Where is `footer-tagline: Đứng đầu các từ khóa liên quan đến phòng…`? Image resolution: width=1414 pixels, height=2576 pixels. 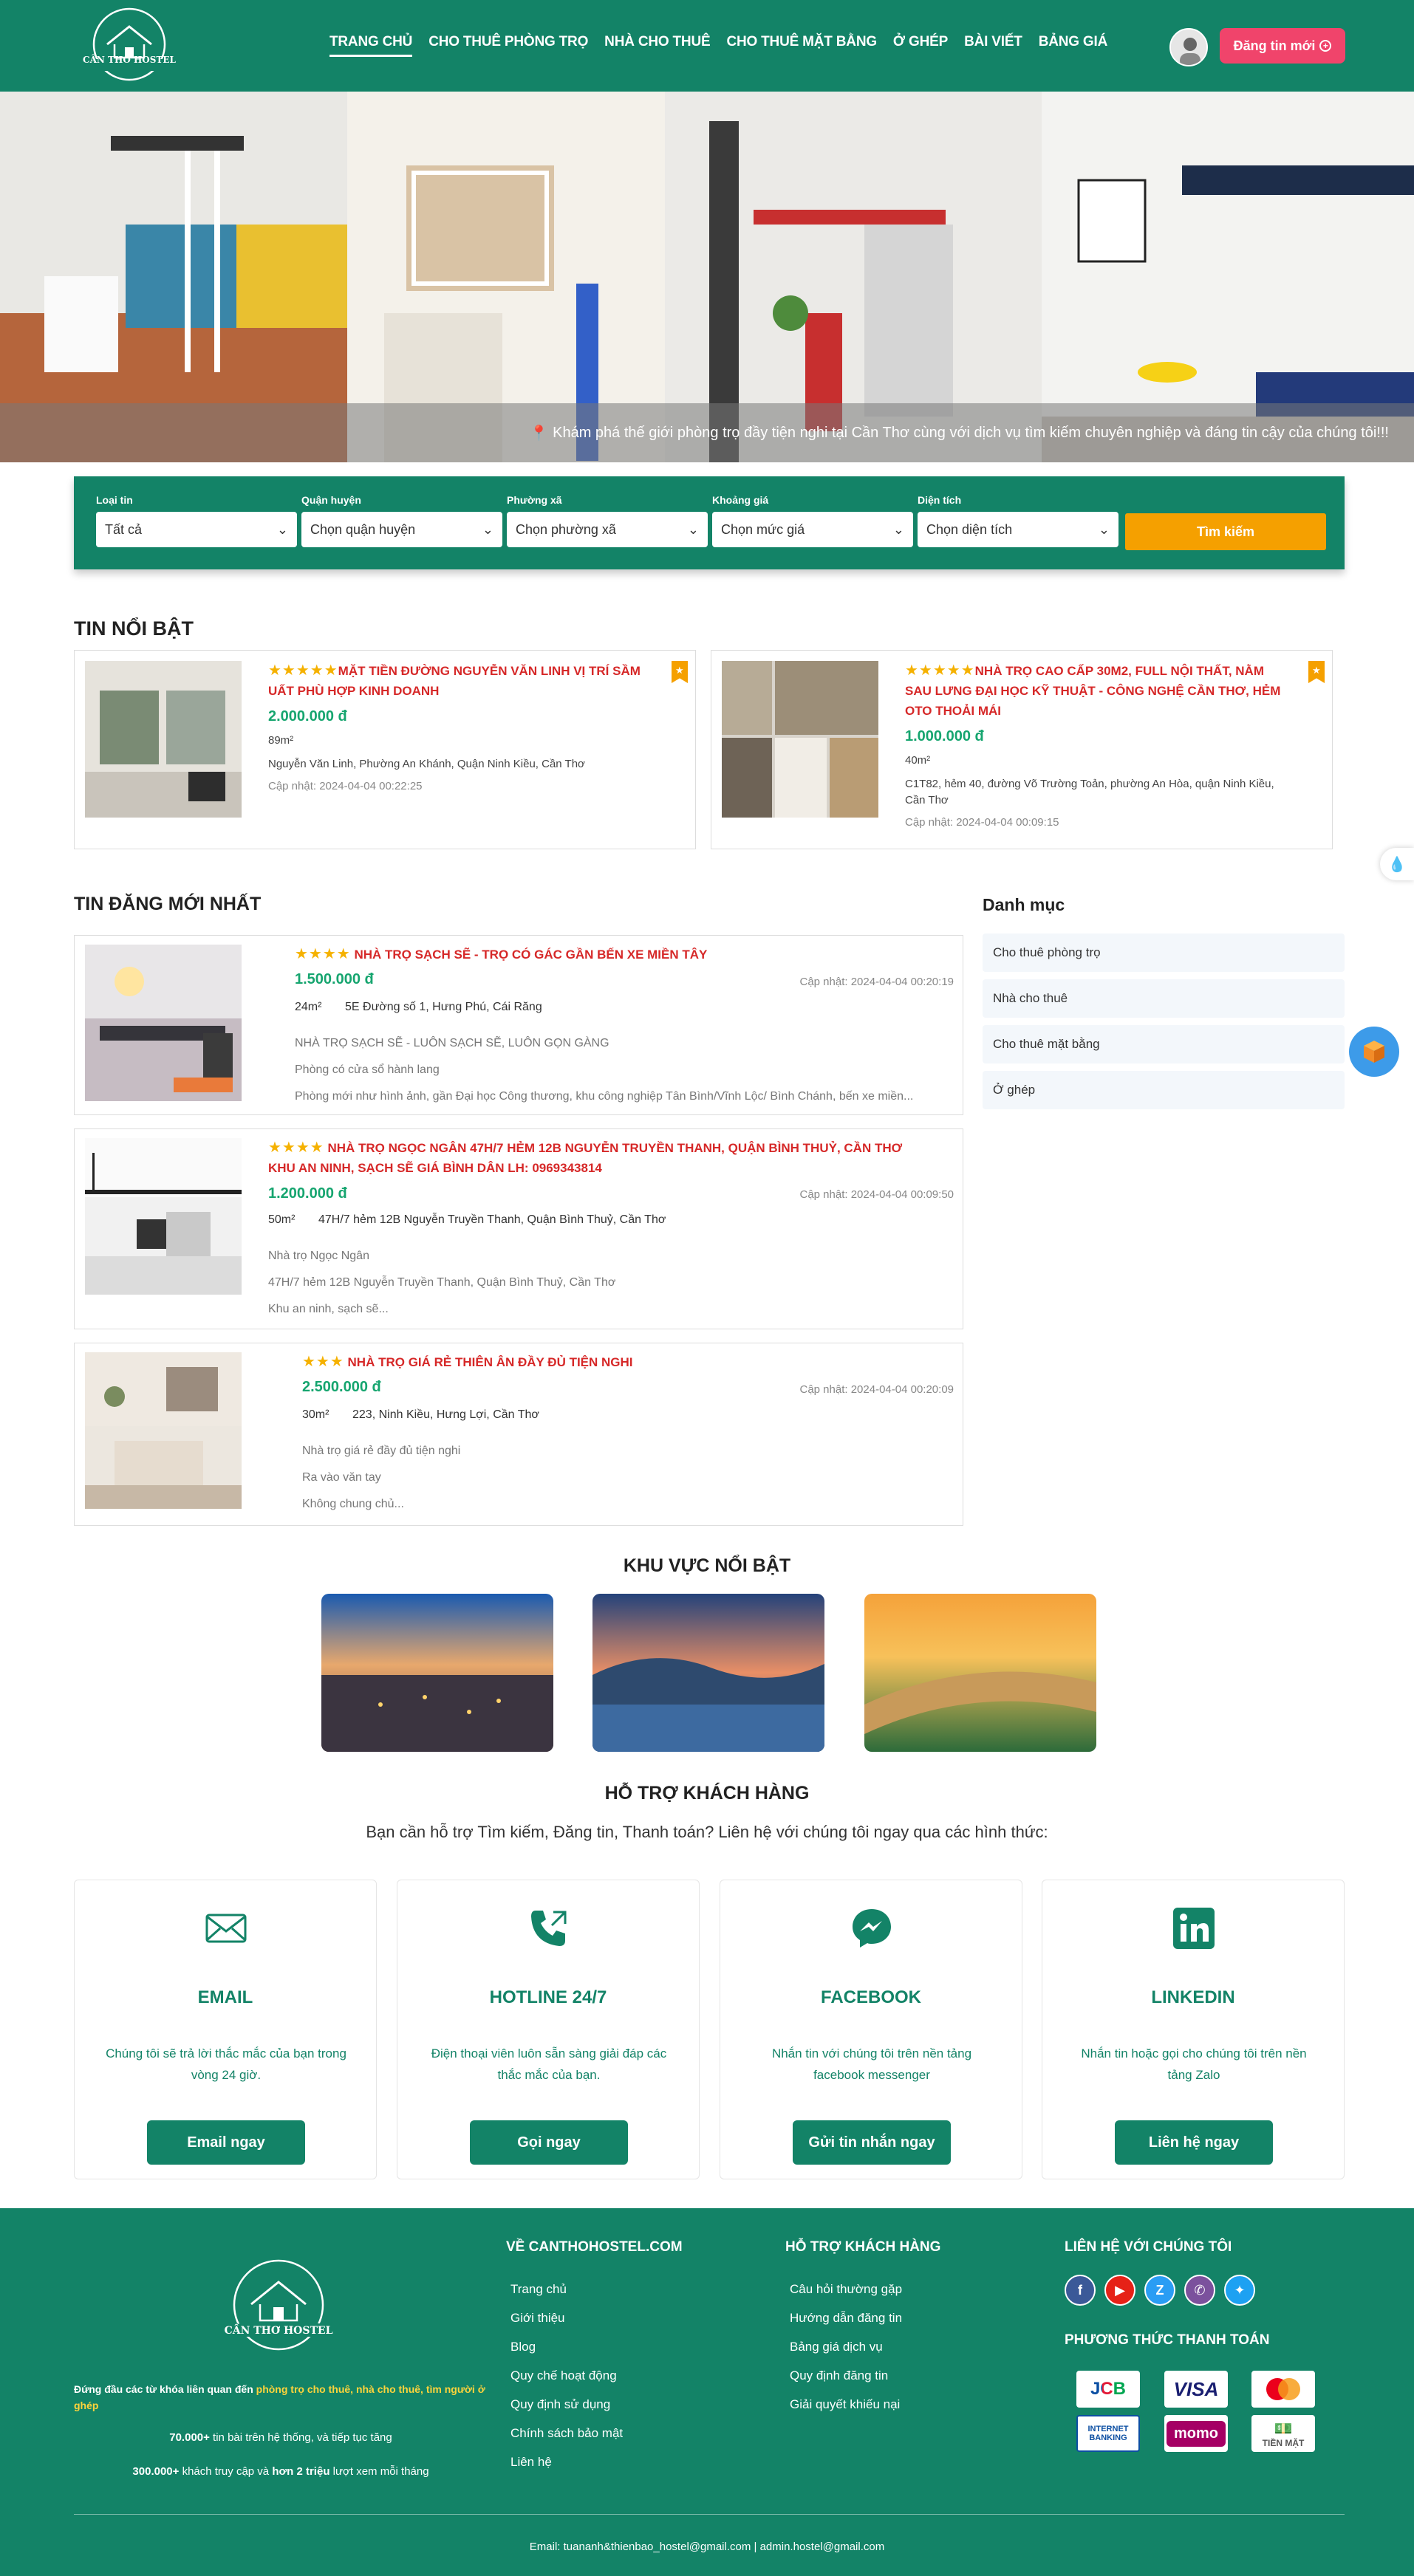 footer-tagline: Đứng đầu các từ khóa liên quan đến phòng… is located at coordinates (281, 2397).